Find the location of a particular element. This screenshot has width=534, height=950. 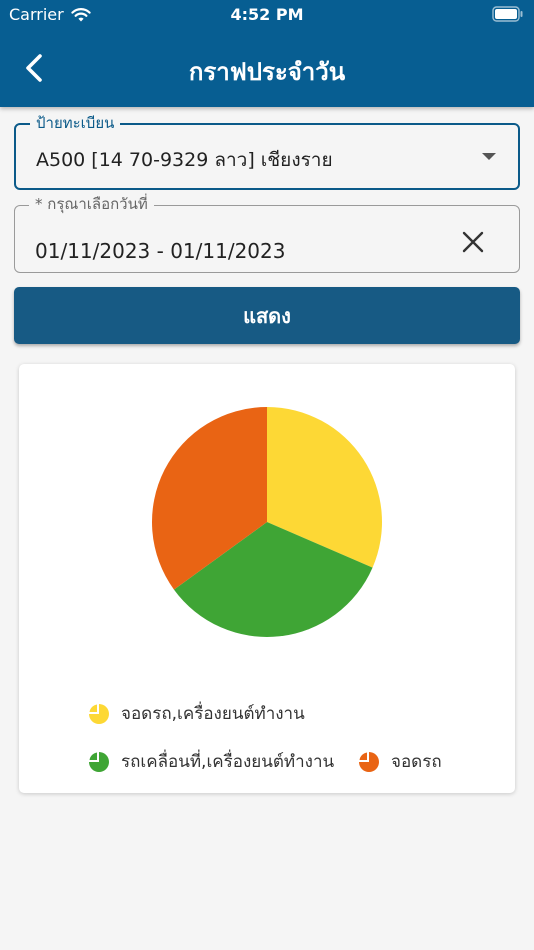

battery-icon is located at coordinates (508, 16).